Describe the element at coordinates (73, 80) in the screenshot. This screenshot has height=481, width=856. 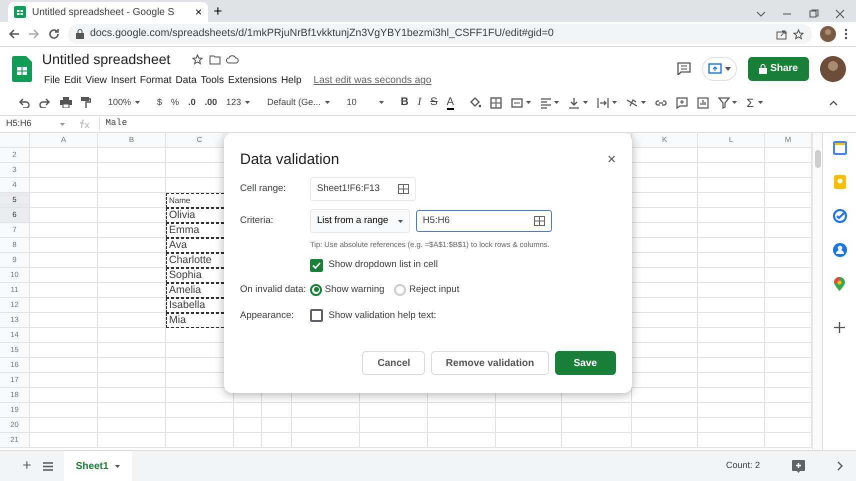
I see `menu-item: Edit` at that location.